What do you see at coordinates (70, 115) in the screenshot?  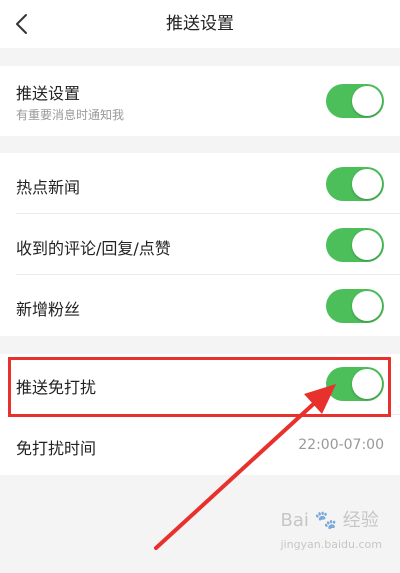 I see `push-settings-subtitle: 有重要消息时通知我` at bounding box center [70, 115].